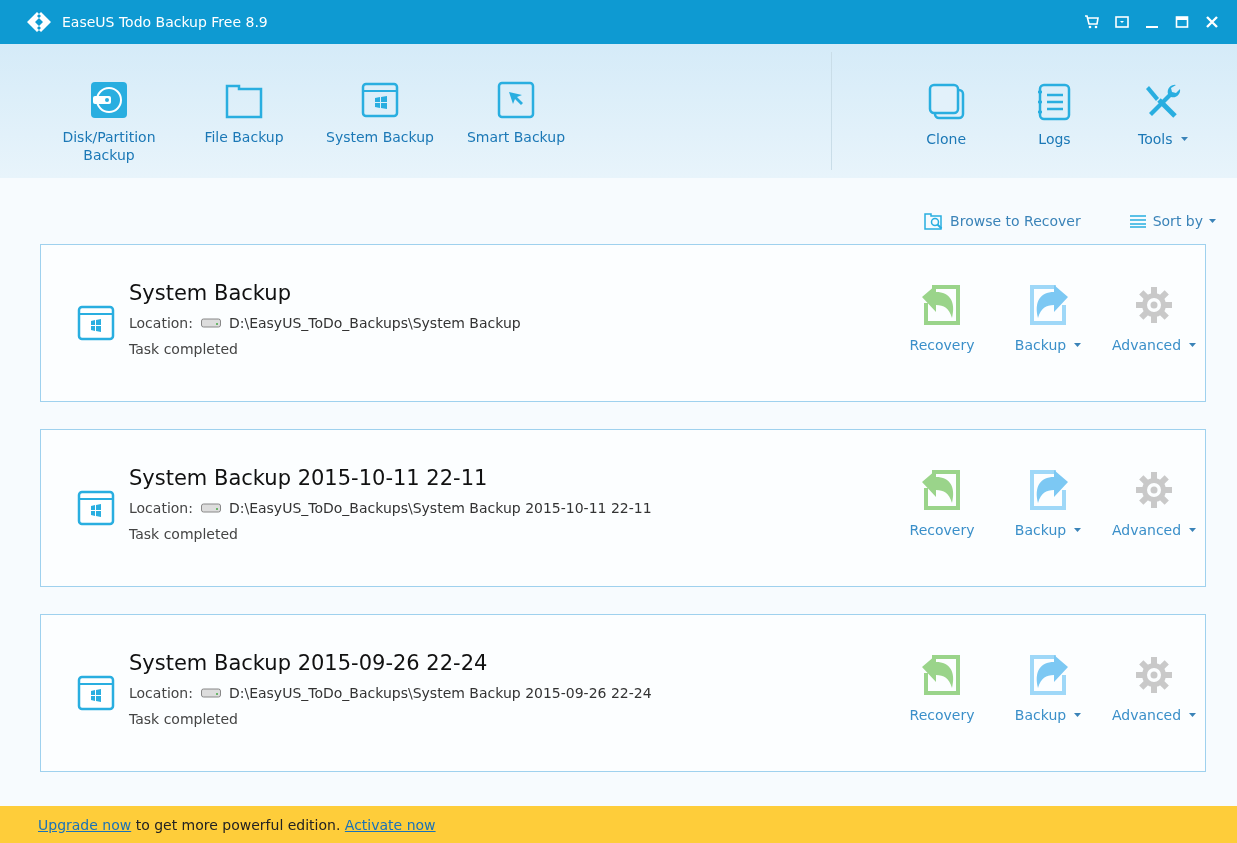  I want to click on location-path: D:\EasyUS_ToDo_Backups\System Backup 2015-10-11 22-11, so click(440, 508).